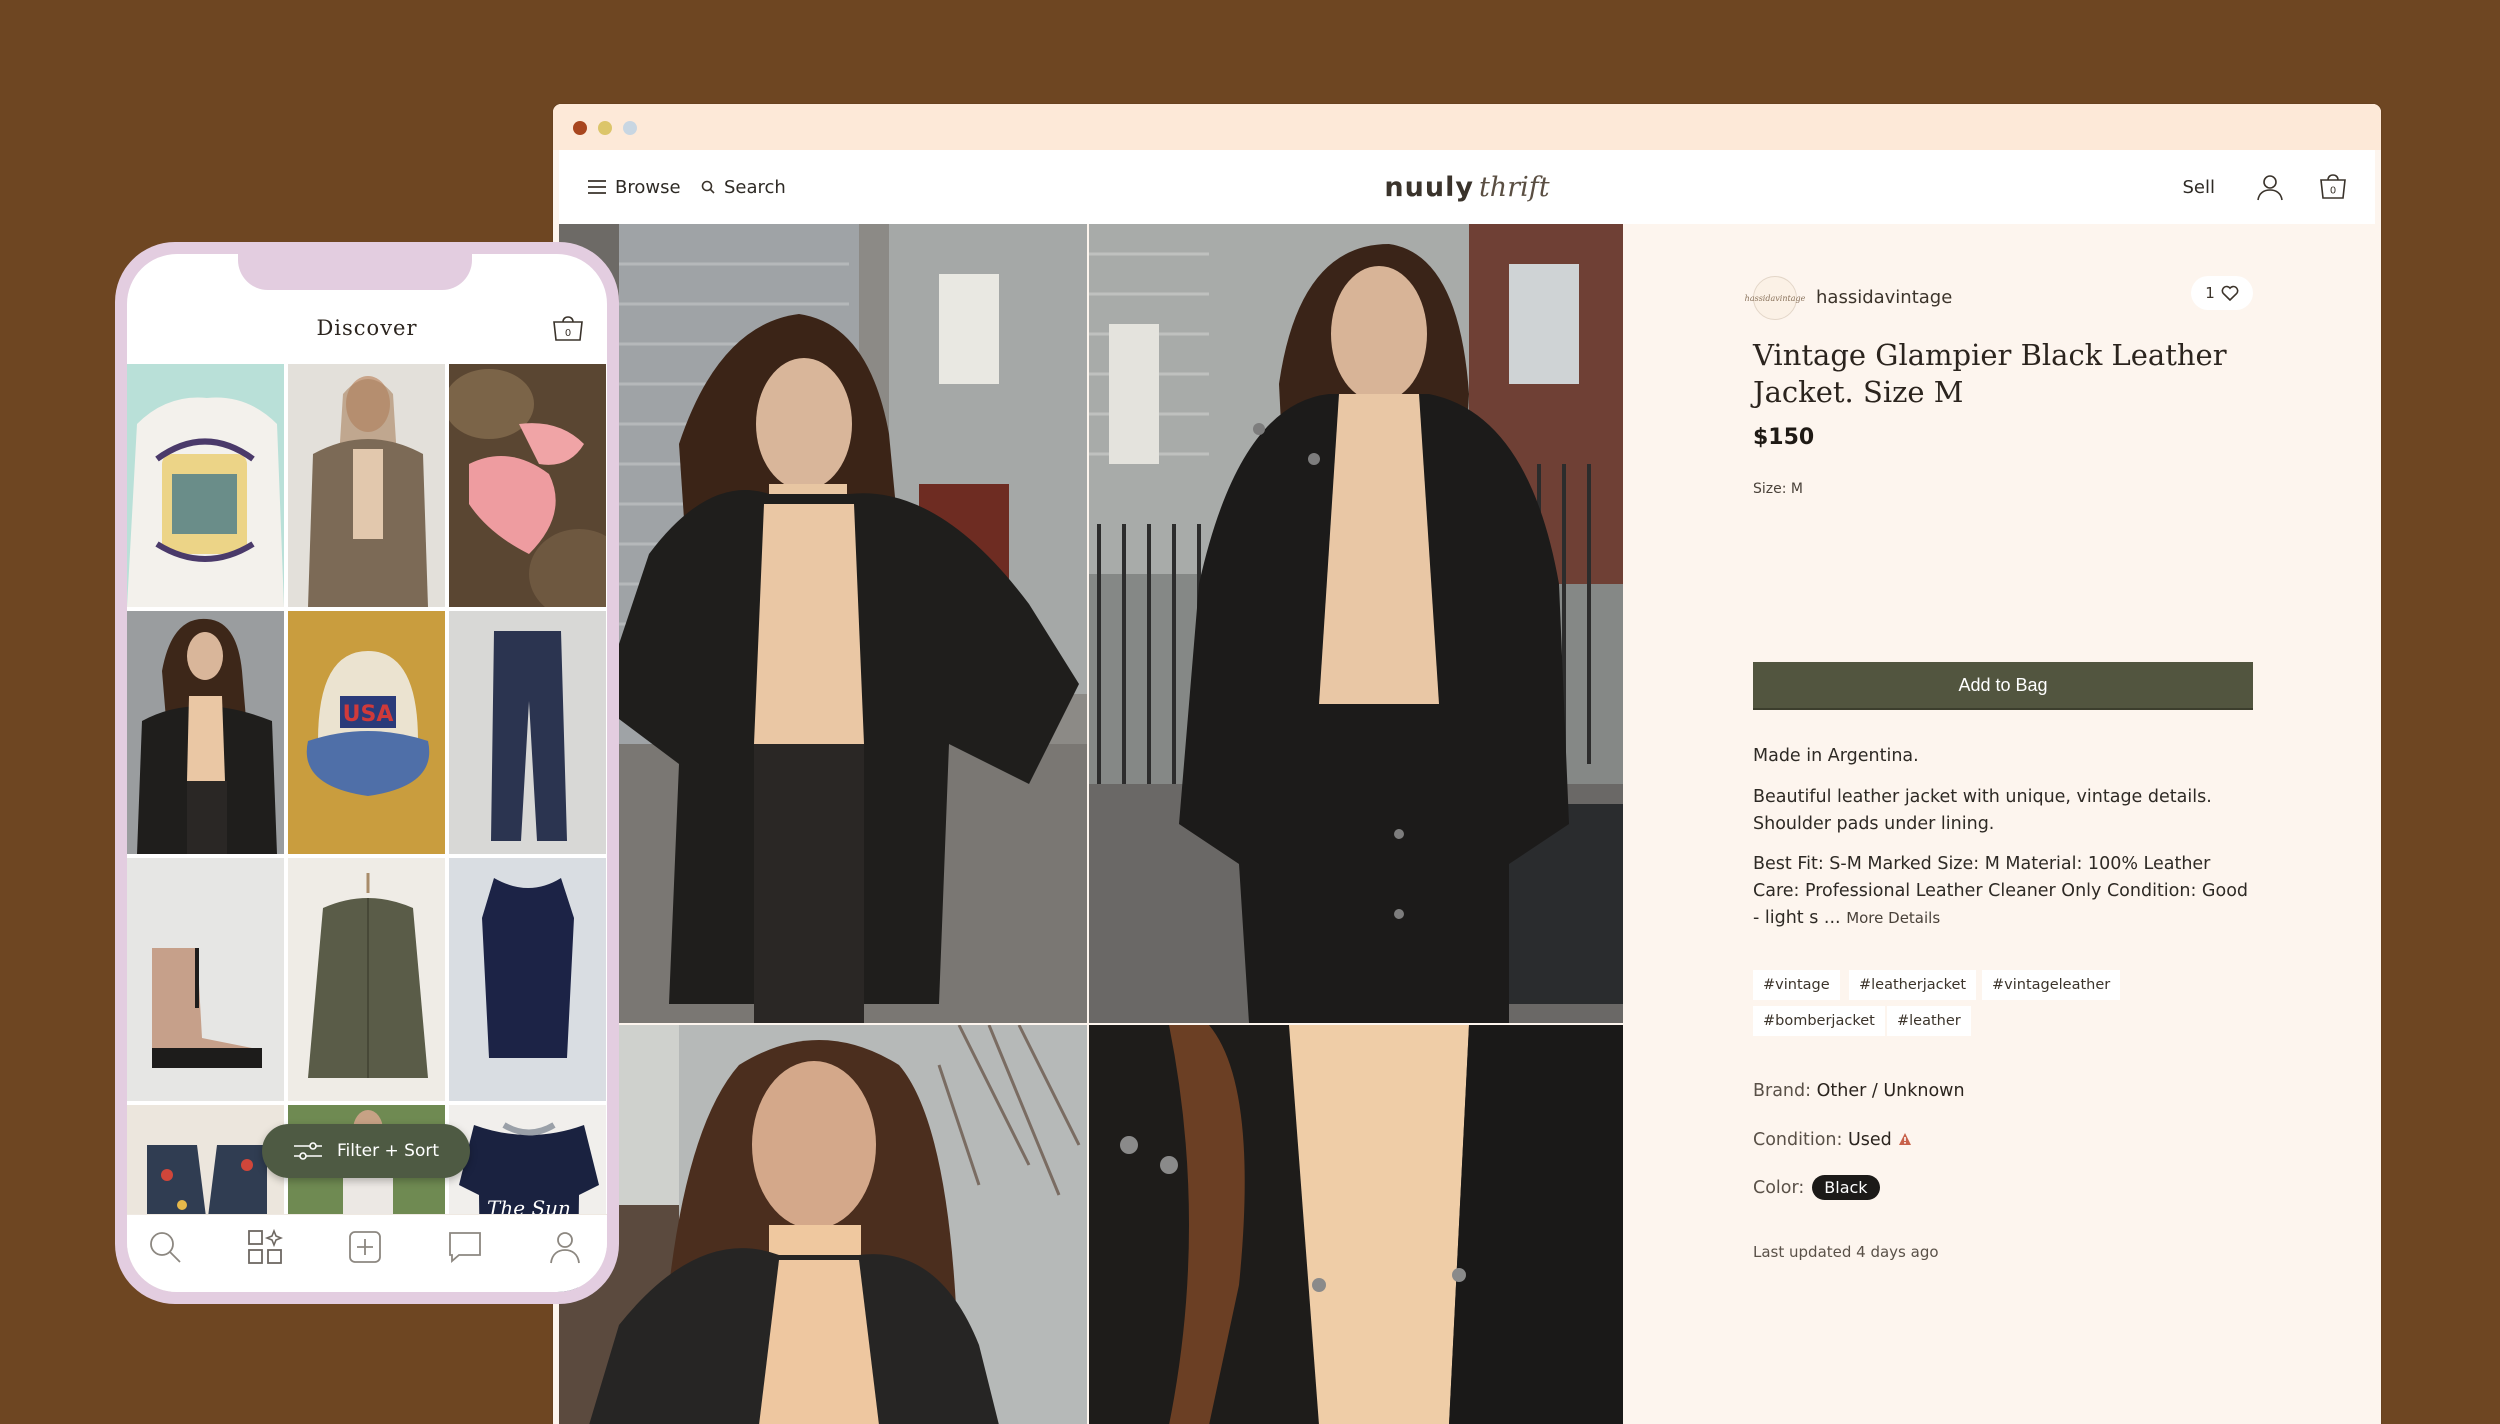 Image resolution: width=2500 pixels, height=1424 pixels. What do you see at coordinates (605, 128) in the screenshot?
I see `minimize-window-button` at bounding box center [605, 128].